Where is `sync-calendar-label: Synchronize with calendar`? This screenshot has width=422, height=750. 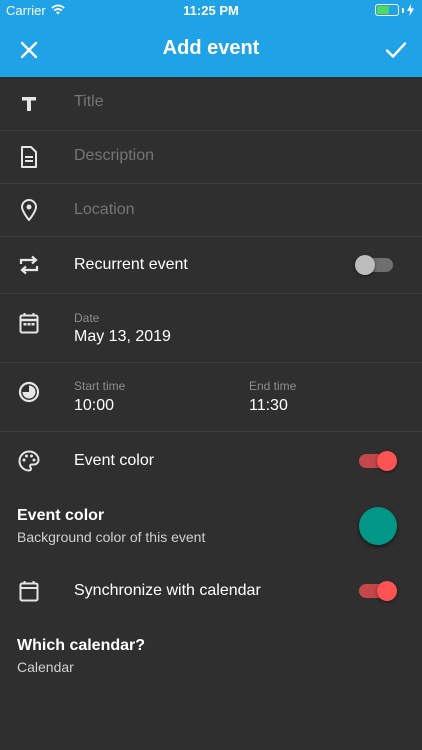
sync-calendar-label: Synchronize with calendar is located at coordinates (167, 590).